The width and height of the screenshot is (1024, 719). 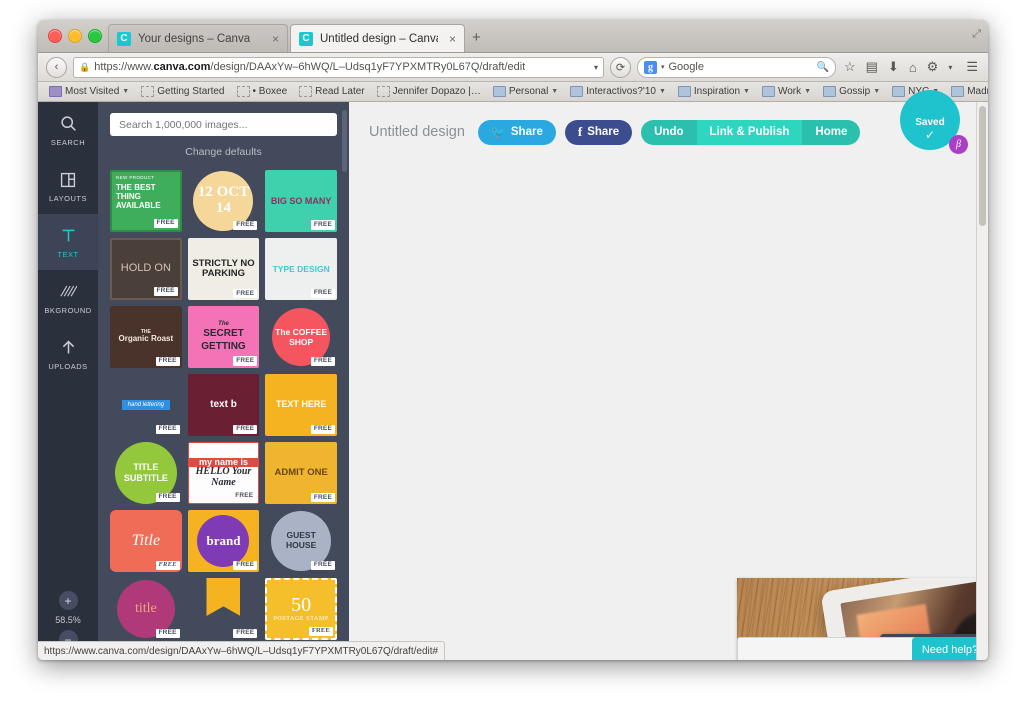 What do you see at coordinates (68, 142) in the screenshot?
I see `sidebar-item-label: SEARCH` at bounding box center [68, 142].